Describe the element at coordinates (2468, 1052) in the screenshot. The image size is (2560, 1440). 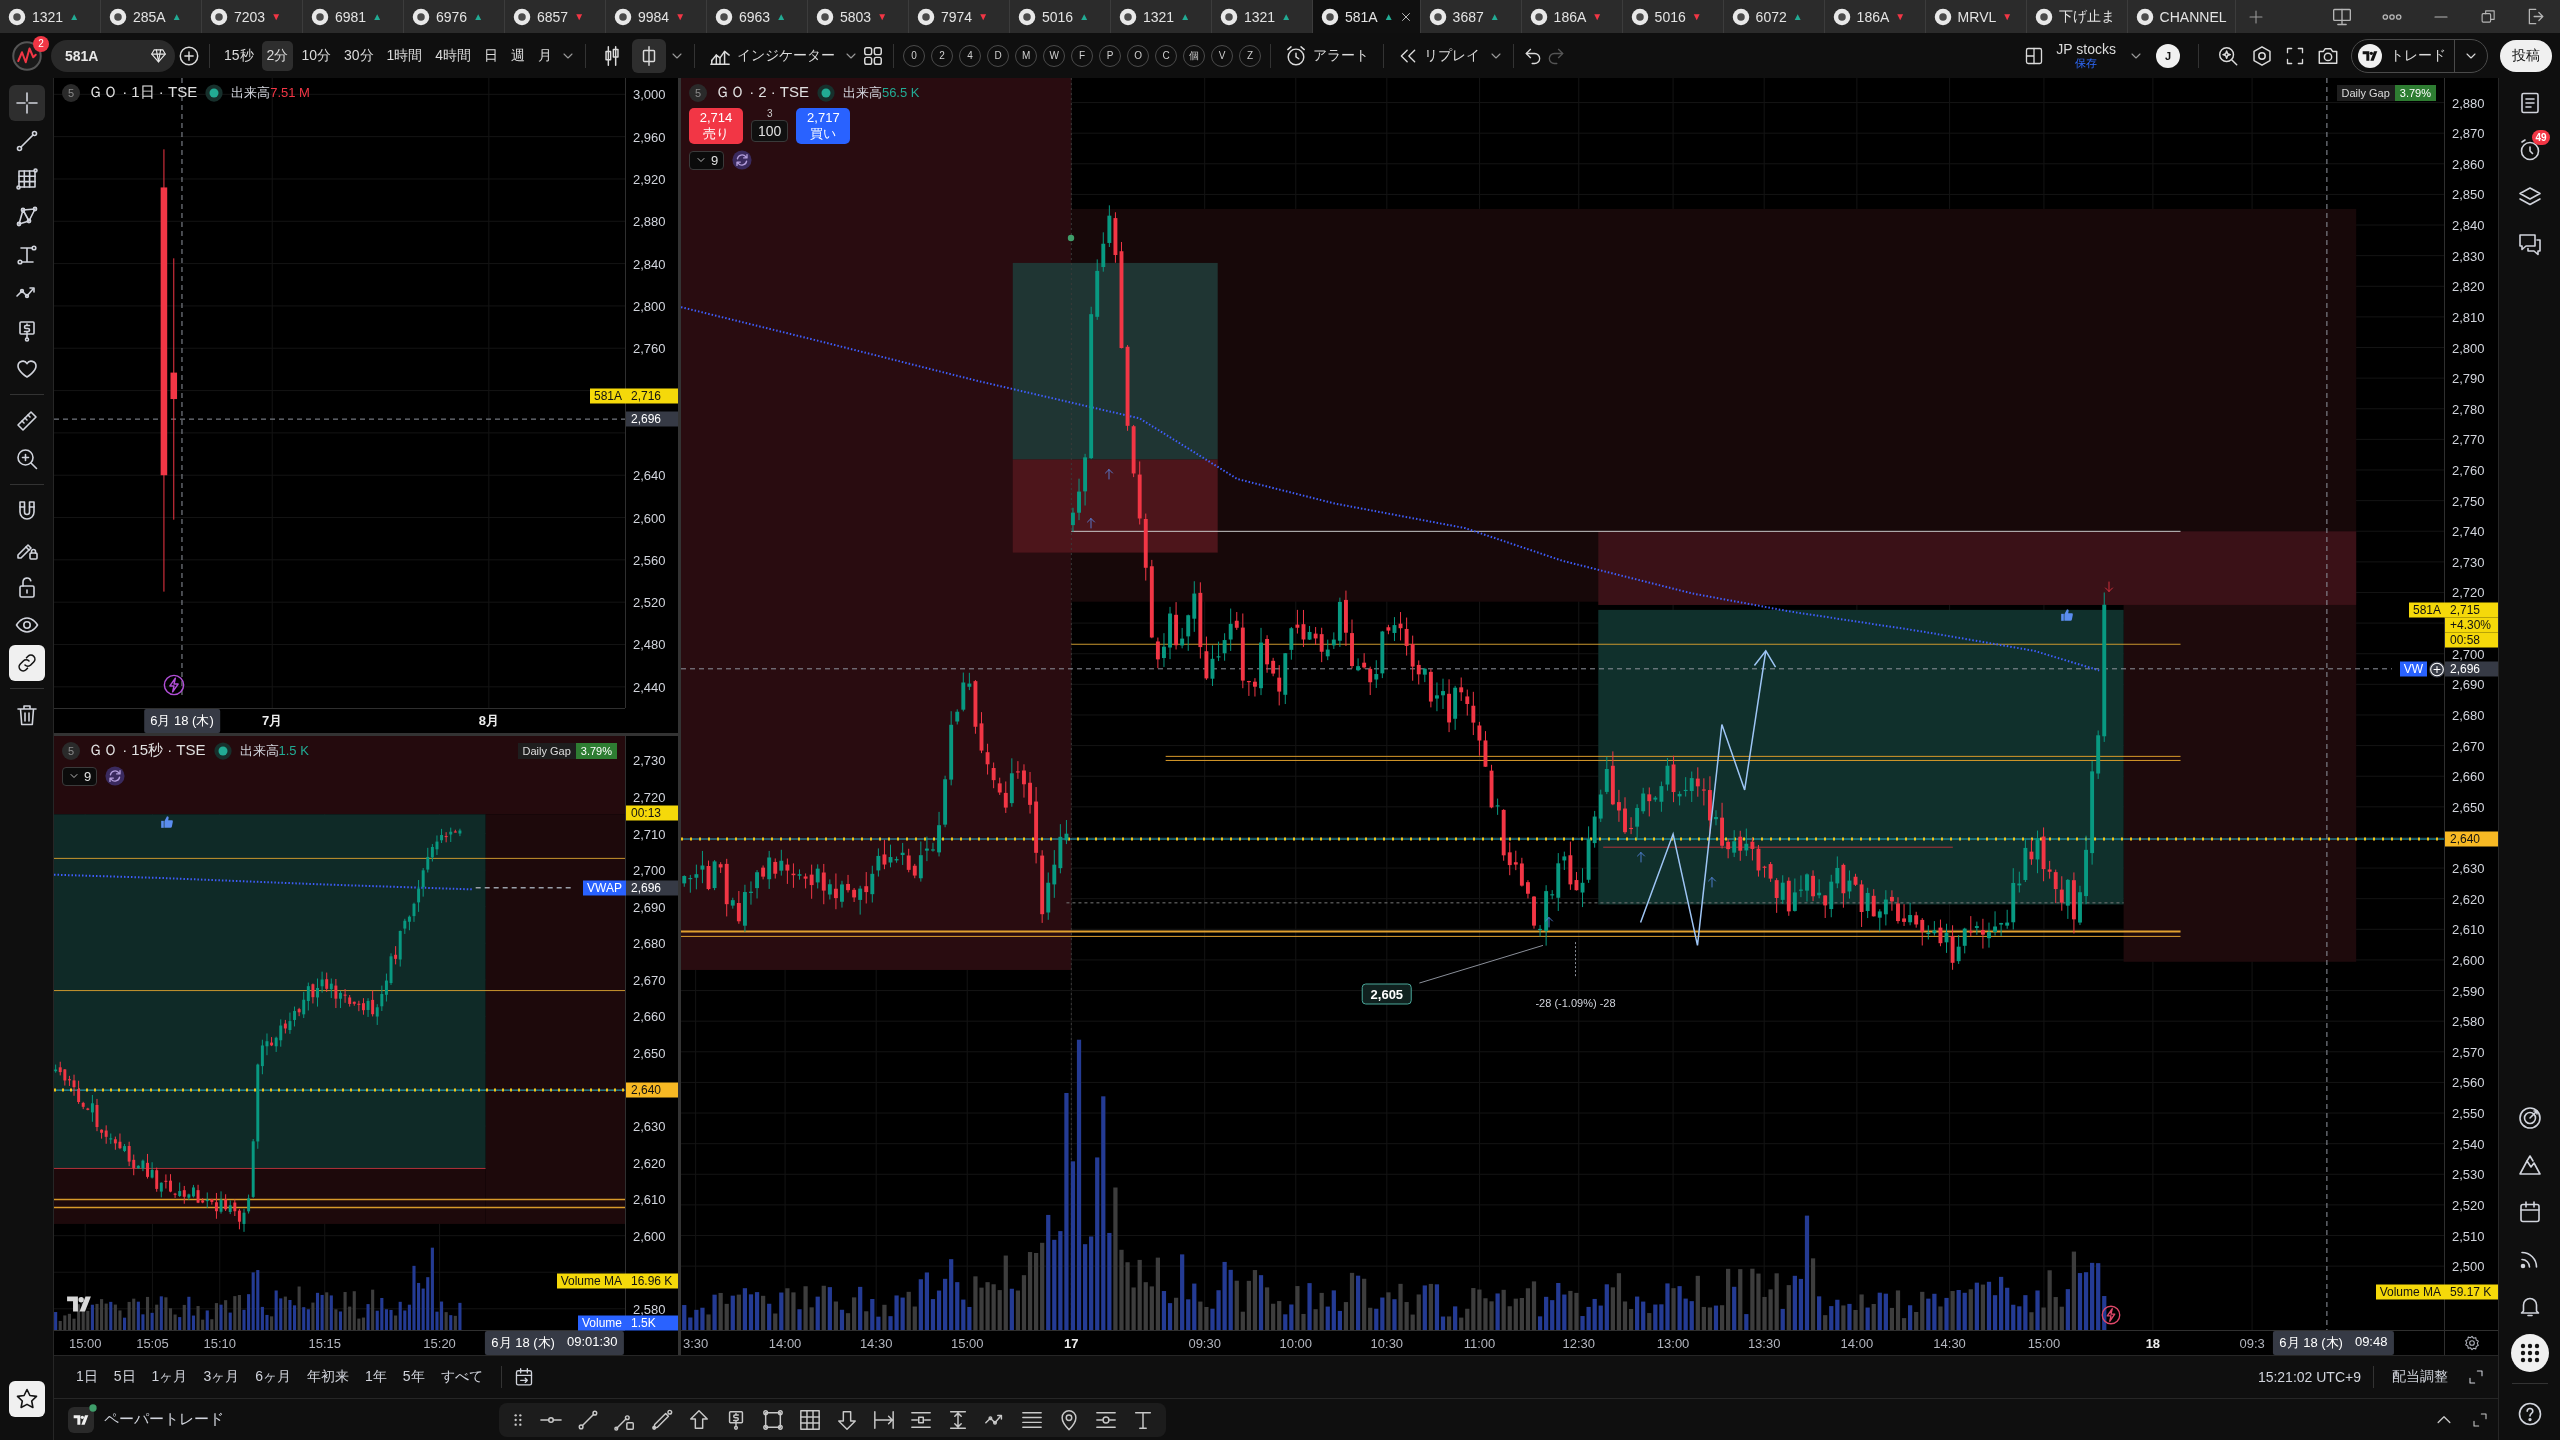
I see `price-tick: 2,570` at that location.